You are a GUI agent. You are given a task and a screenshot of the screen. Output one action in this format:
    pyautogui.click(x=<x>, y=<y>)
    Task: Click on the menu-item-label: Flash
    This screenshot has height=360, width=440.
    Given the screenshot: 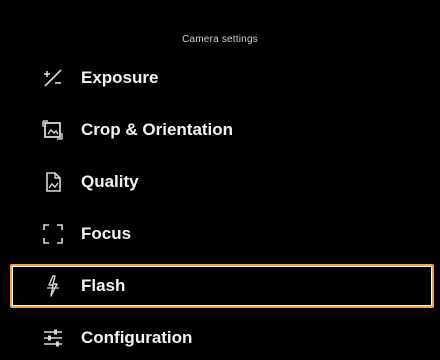 What is the action you would take?
    pyautogui.click(x=103, y=285)
    